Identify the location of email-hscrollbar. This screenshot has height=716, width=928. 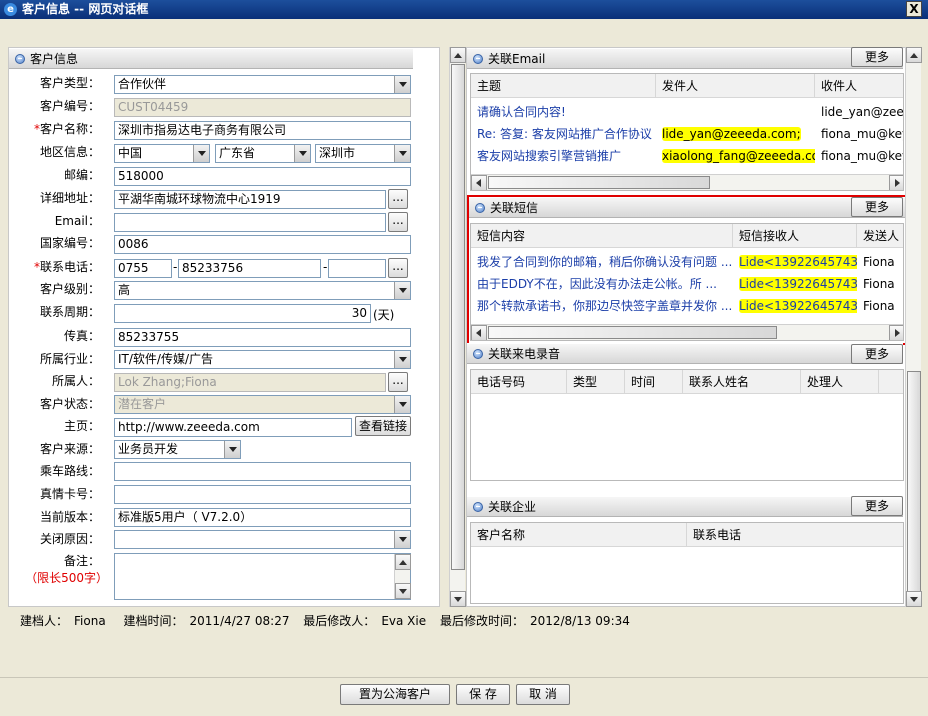
(687, 182).